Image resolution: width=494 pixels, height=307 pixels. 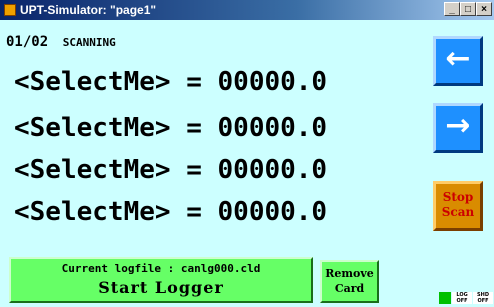 I want to click on window-controls: _ □ ×, so click(x=468, y=9).